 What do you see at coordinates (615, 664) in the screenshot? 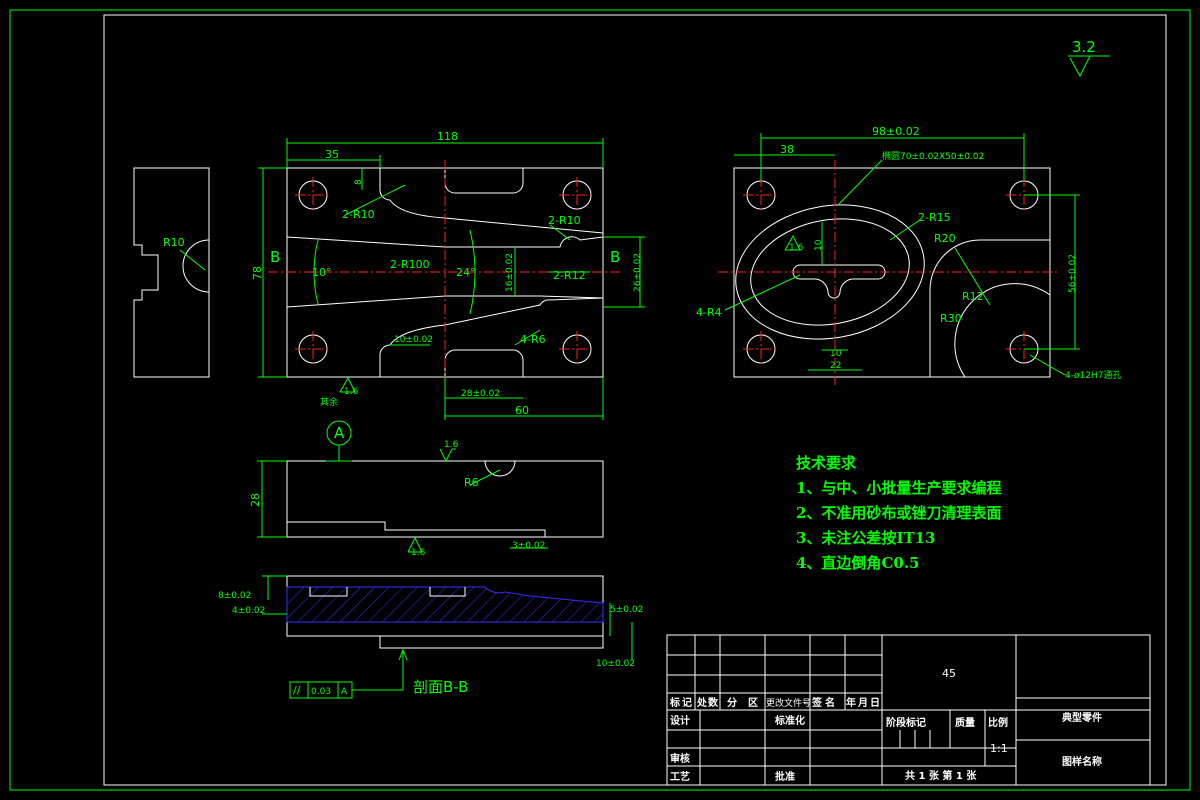
I see `dim-10-section: 10±0.02` at bounding box center [615, 664].